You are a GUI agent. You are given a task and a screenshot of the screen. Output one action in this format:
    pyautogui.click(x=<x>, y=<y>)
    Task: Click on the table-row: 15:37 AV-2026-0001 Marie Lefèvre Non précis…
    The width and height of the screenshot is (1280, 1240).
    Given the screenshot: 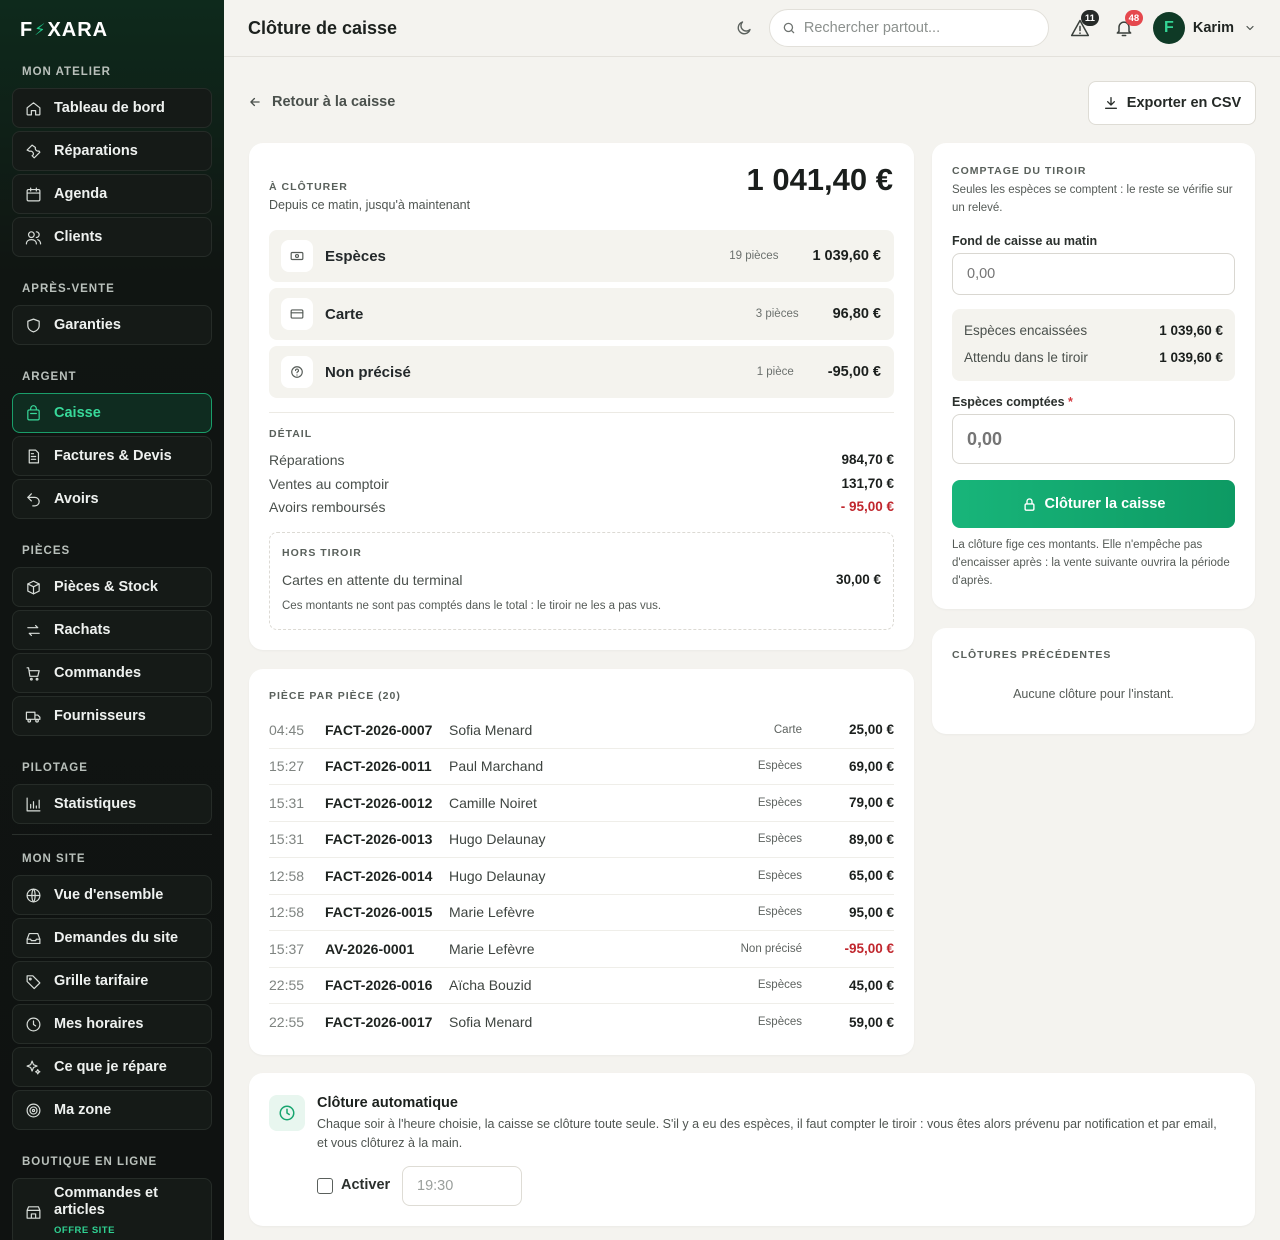 What is the action you would take?
    pyautogui.click(x=581, y=949)
    